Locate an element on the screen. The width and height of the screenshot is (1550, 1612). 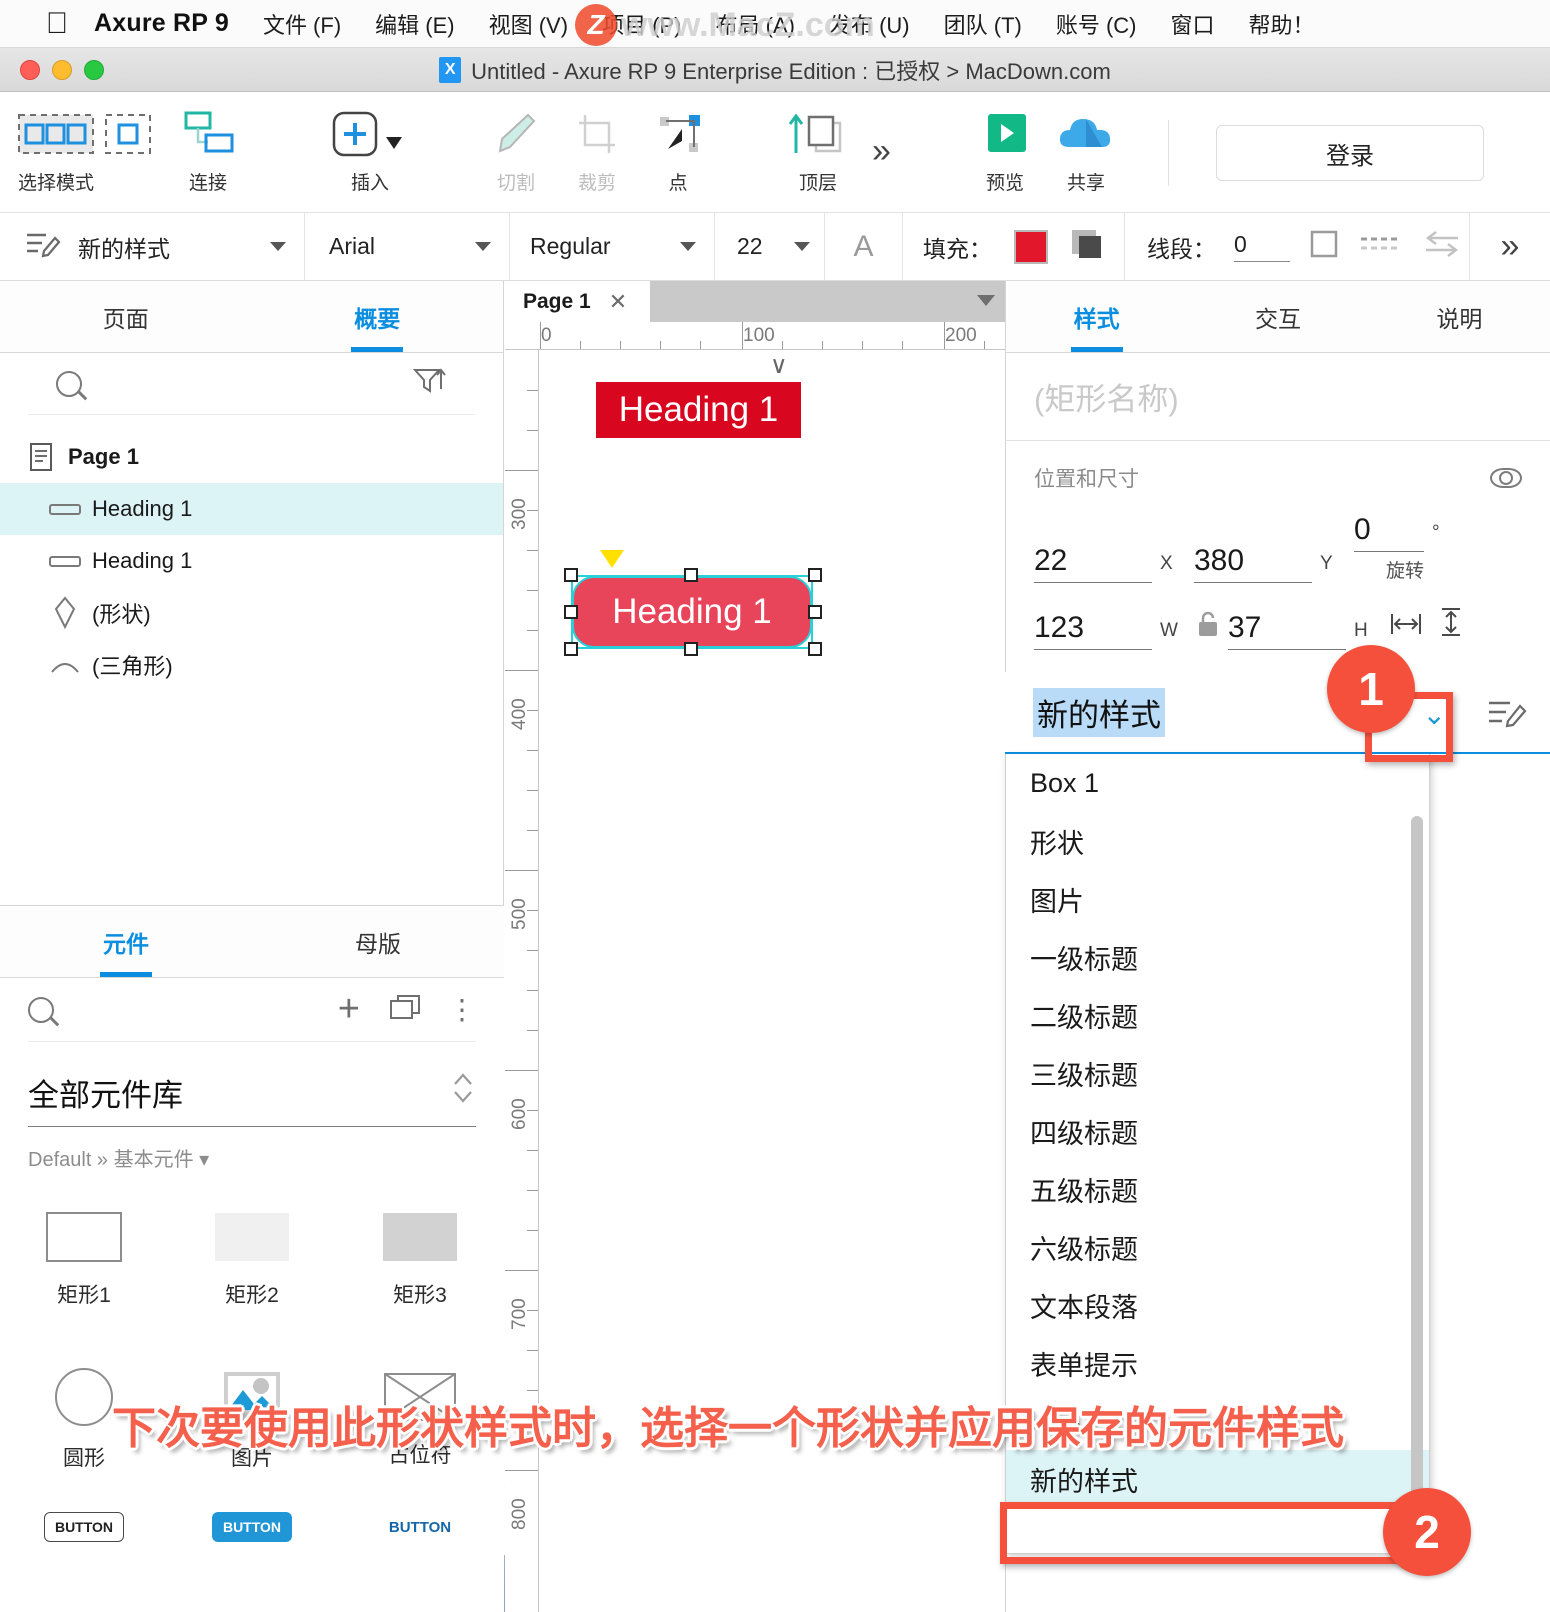
resize-handle-s is located at coordinates (691, 649).